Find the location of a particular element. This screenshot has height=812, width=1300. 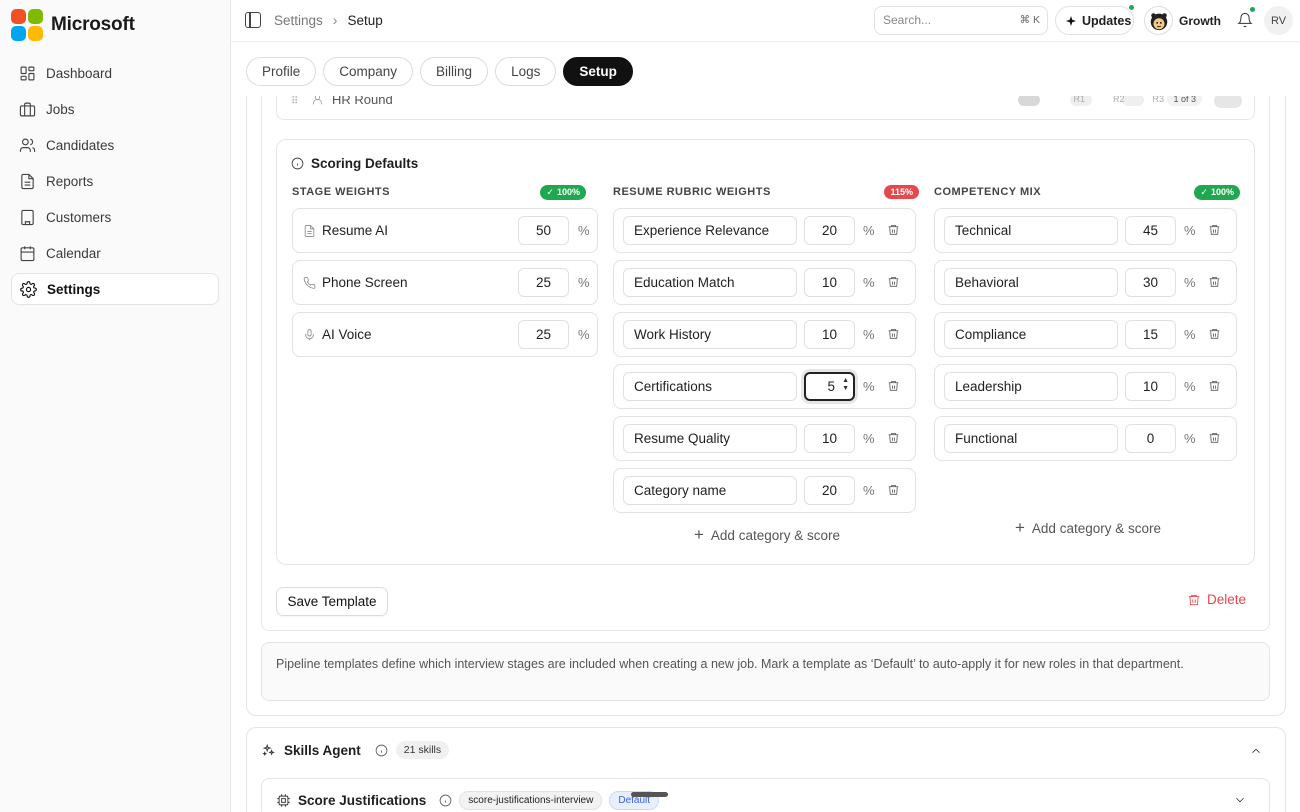

badge-value: 100% is located at coordinates (568, 192).